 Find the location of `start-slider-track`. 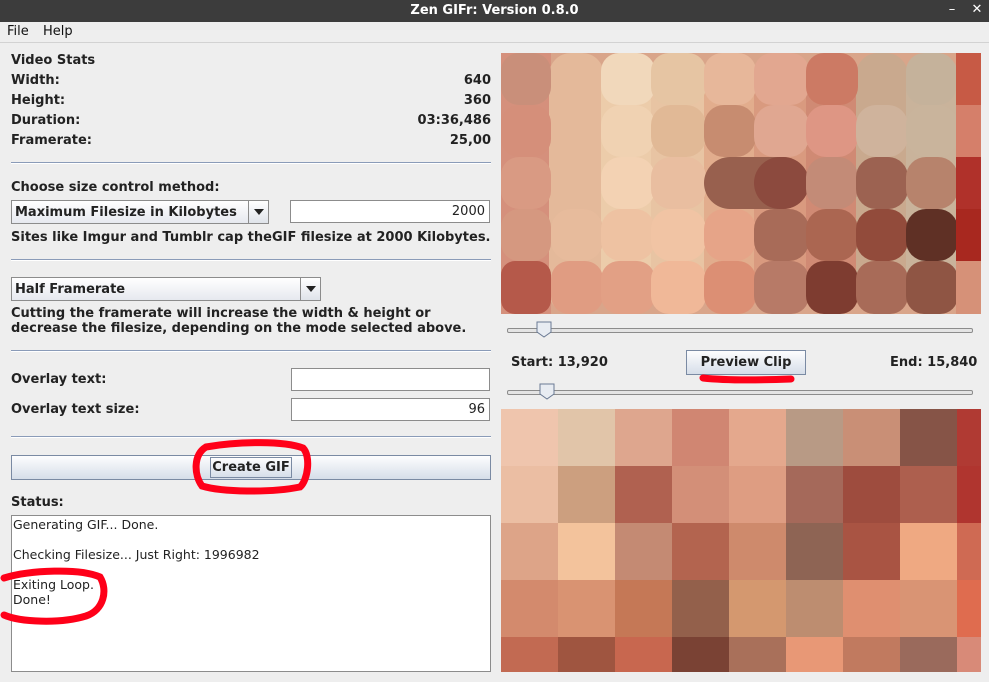

start-slider-track is located at coordinates (740, 330).